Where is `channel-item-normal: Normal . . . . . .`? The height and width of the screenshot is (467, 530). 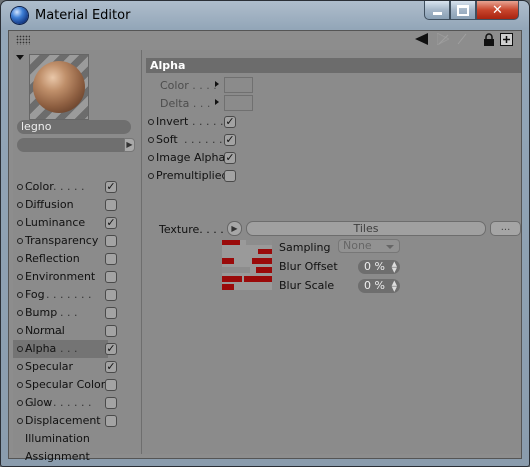 channel-item-normal: Normal . . . . . . is located at coordinates (75, 331).